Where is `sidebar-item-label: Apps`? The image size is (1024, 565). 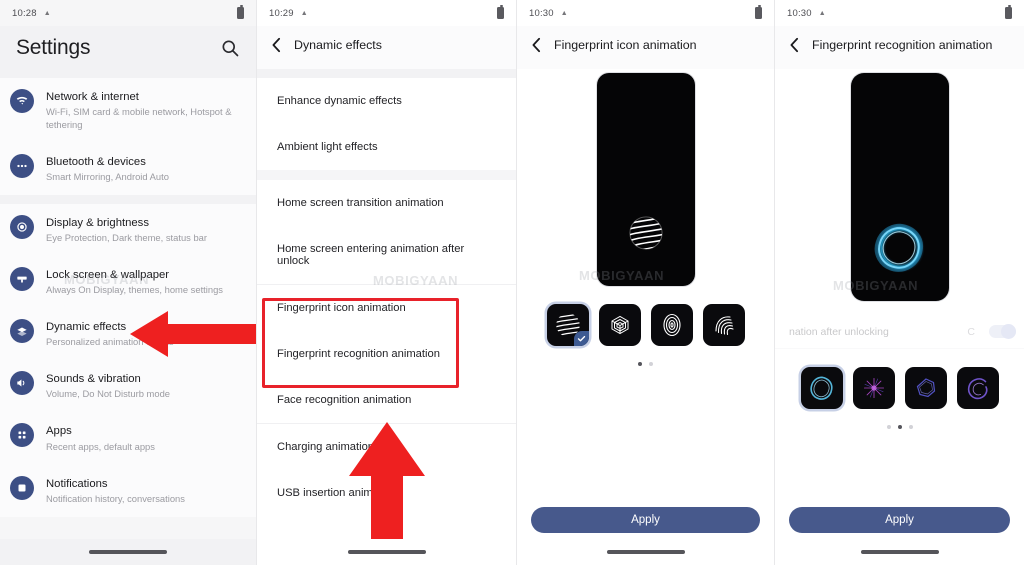
sidebar-item-label: Apps is located at coordinates (59, 431).